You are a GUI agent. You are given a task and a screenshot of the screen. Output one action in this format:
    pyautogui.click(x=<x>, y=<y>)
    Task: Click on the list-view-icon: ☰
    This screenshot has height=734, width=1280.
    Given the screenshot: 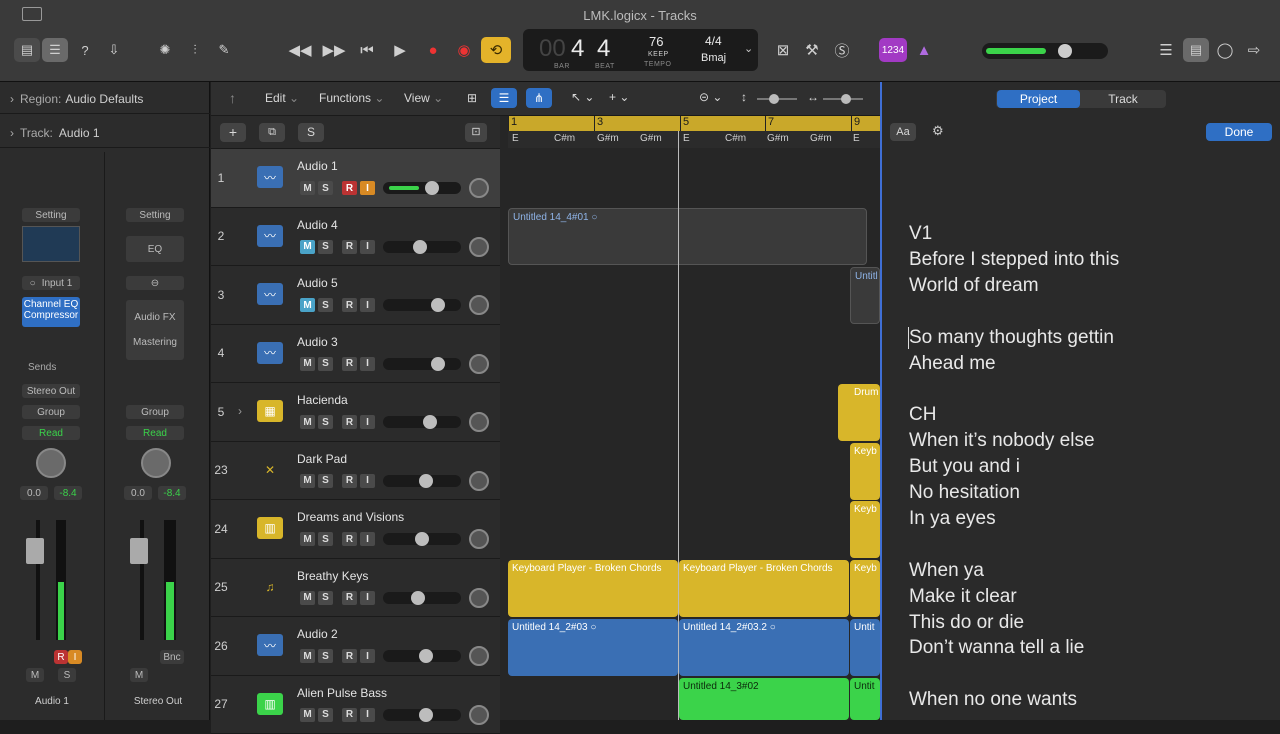 What is the action you would take?
    pyautogui.click(x=504, y=98)
    